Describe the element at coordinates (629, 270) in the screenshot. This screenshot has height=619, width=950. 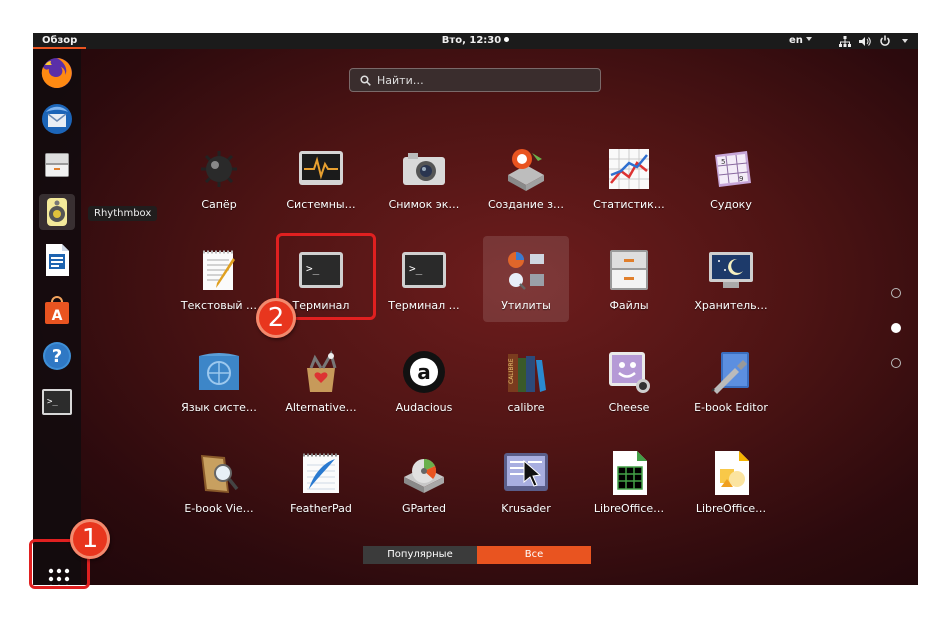
I see `files-icon` at that location.